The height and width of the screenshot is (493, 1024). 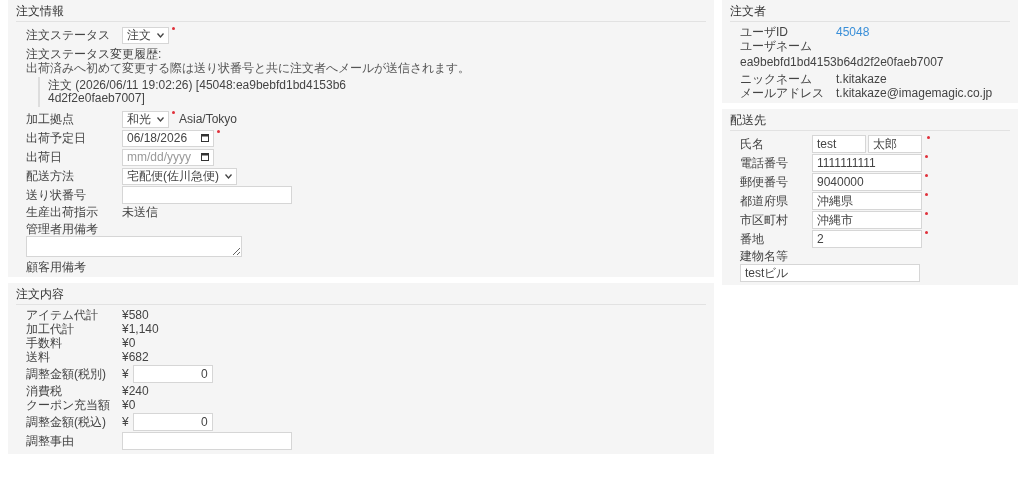 I want to click on field-label: 配送方法, so click(x=50, y=176).